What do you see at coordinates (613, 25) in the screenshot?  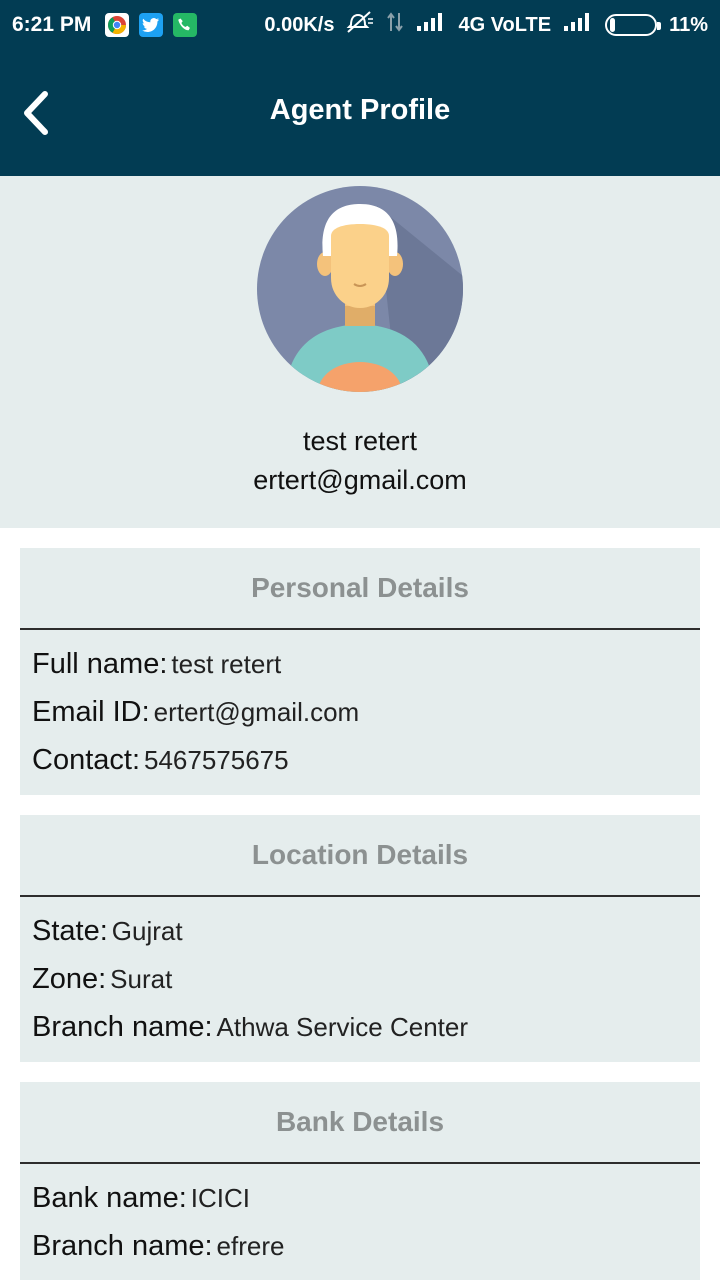 I see `battery-level-fill` at bounding box center [613, 25].